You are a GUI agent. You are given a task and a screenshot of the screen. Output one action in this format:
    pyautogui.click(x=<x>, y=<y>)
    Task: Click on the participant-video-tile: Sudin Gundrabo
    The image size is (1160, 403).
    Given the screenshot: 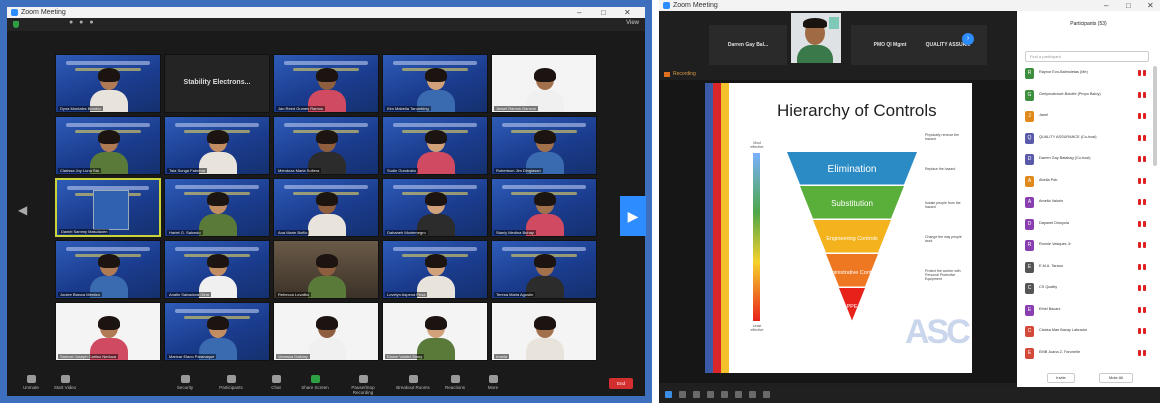 What is the action you would take?
    pyautogui.click(x=435, y=145)
    